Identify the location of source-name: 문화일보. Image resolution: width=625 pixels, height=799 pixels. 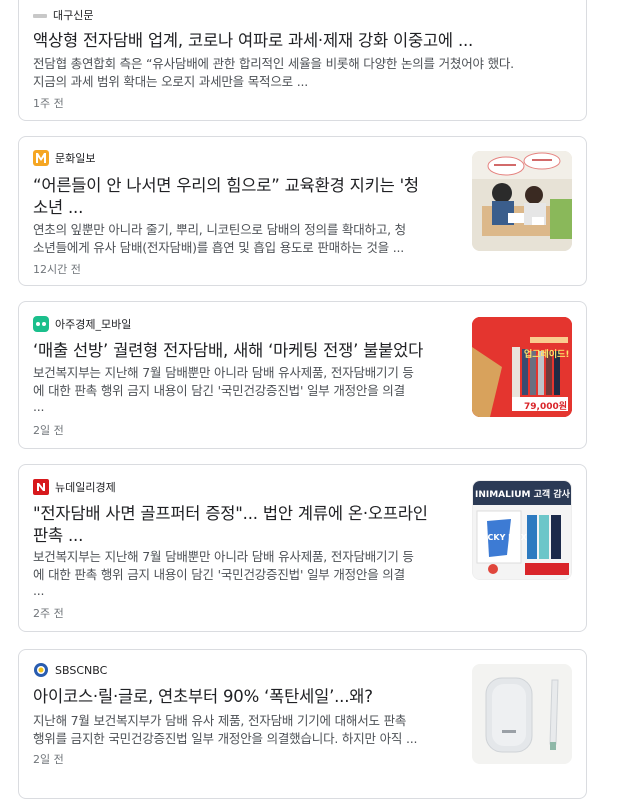
(75, 158).